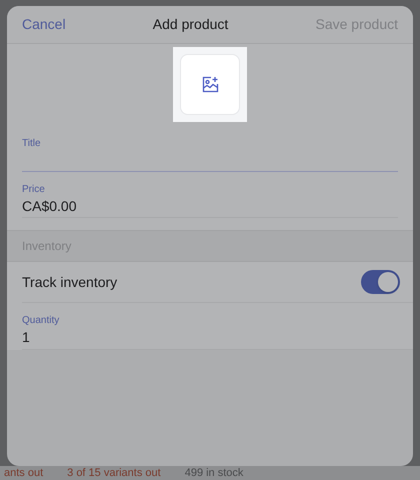 The width and height of the screenshot is (420, 480). Describe the element at coordinates (190, 24) in the screenshot. I see `dialog-title: Add product` at that location.